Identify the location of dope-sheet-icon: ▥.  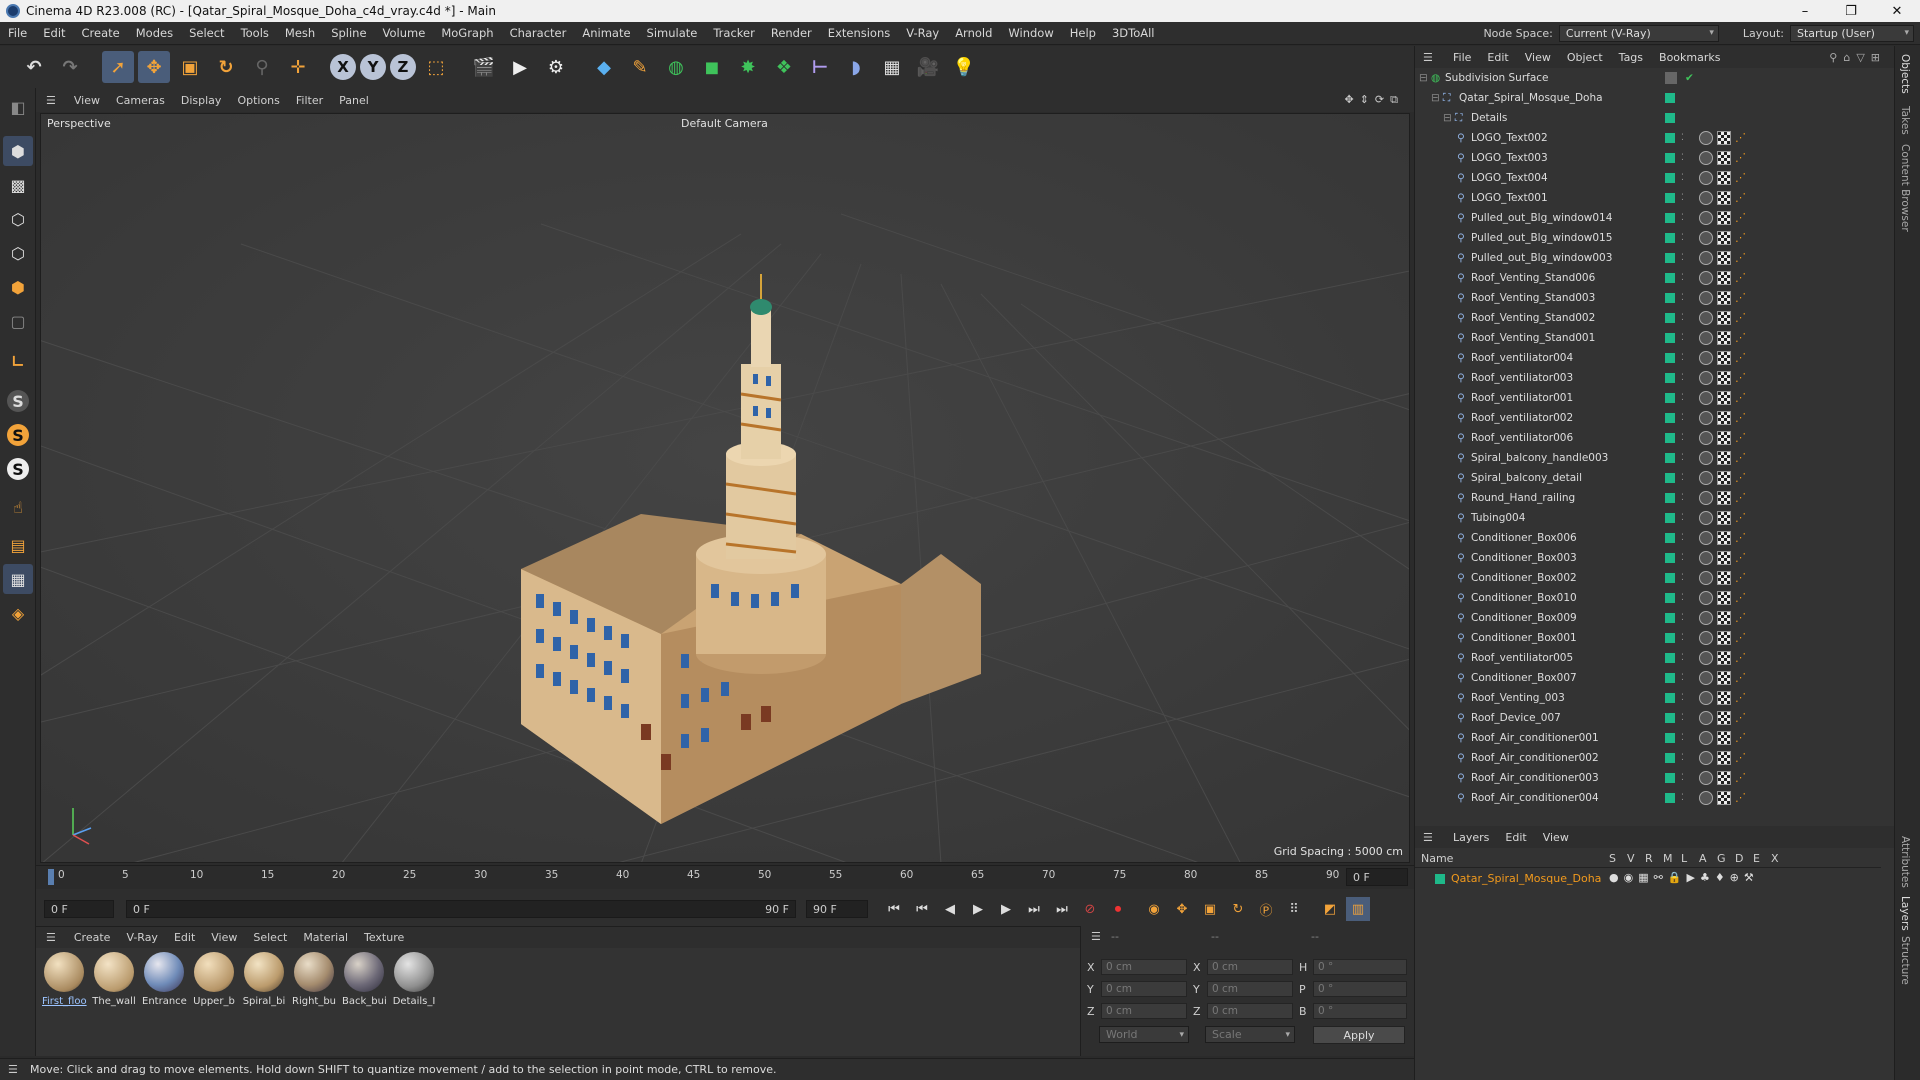
(1358, 909).